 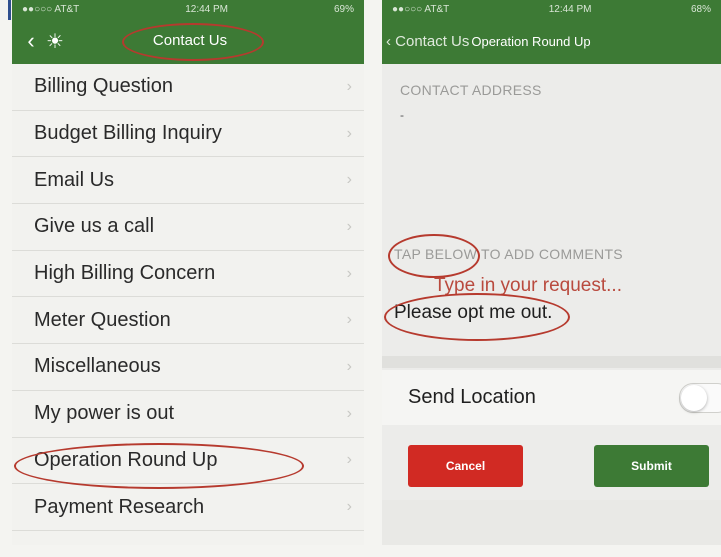 I want to click on list-item-high-billing: High Billing Concern ›, so click(x=188, y=274).